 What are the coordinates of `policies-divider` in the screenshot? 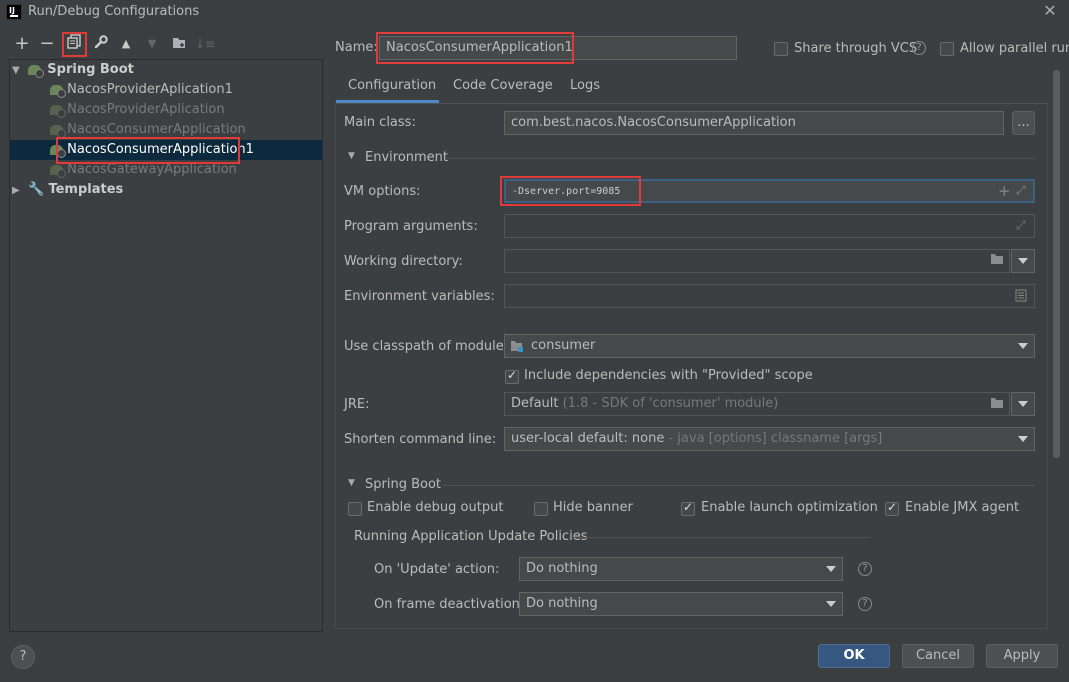 It's located at (721, 537).